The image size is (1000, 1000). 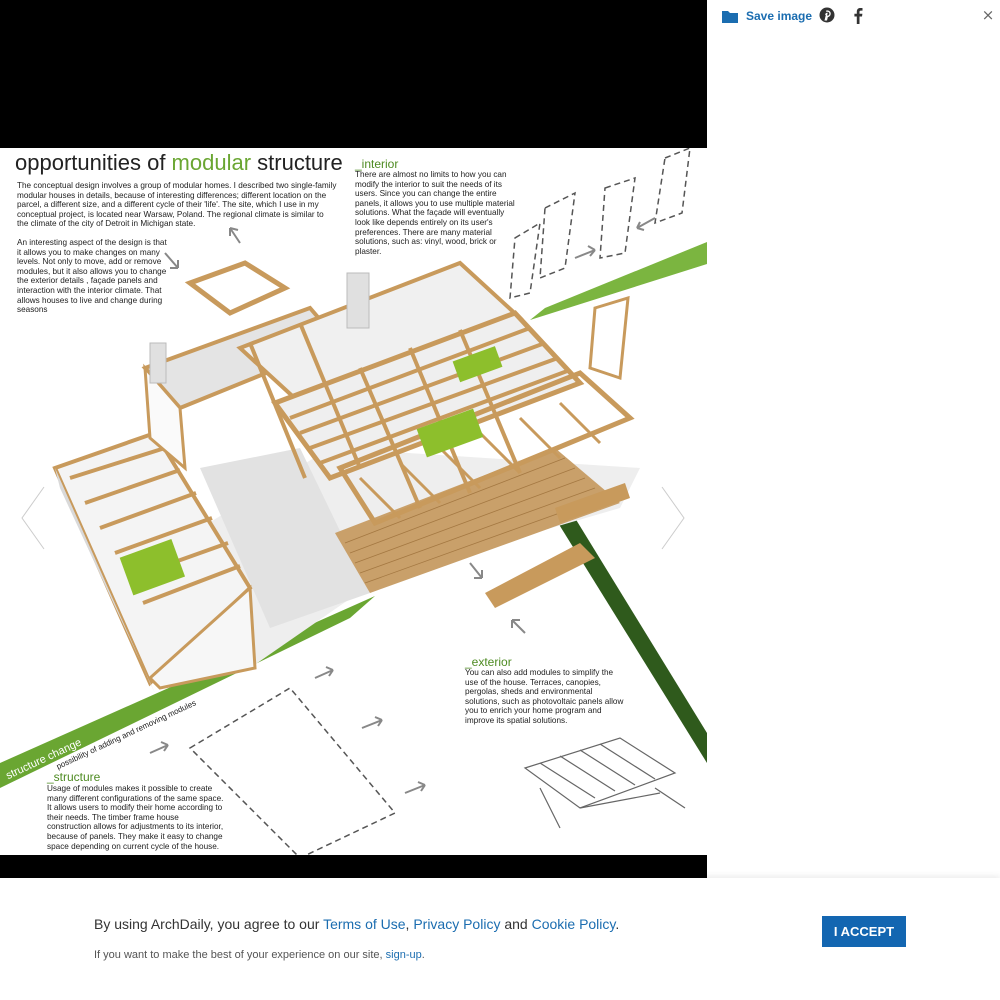 I want to click on chevron-left-icon, so click(x=33, y=518).